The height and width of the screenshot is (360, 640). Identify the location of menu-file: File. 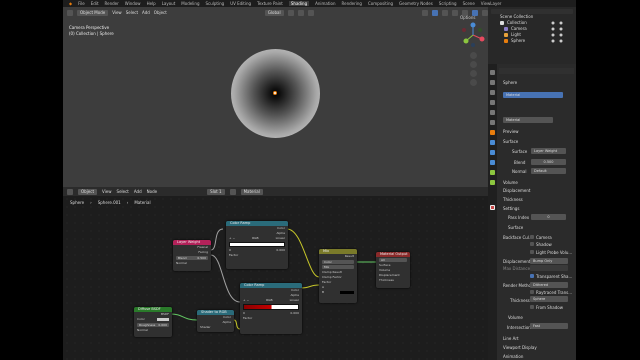
(81, 3).